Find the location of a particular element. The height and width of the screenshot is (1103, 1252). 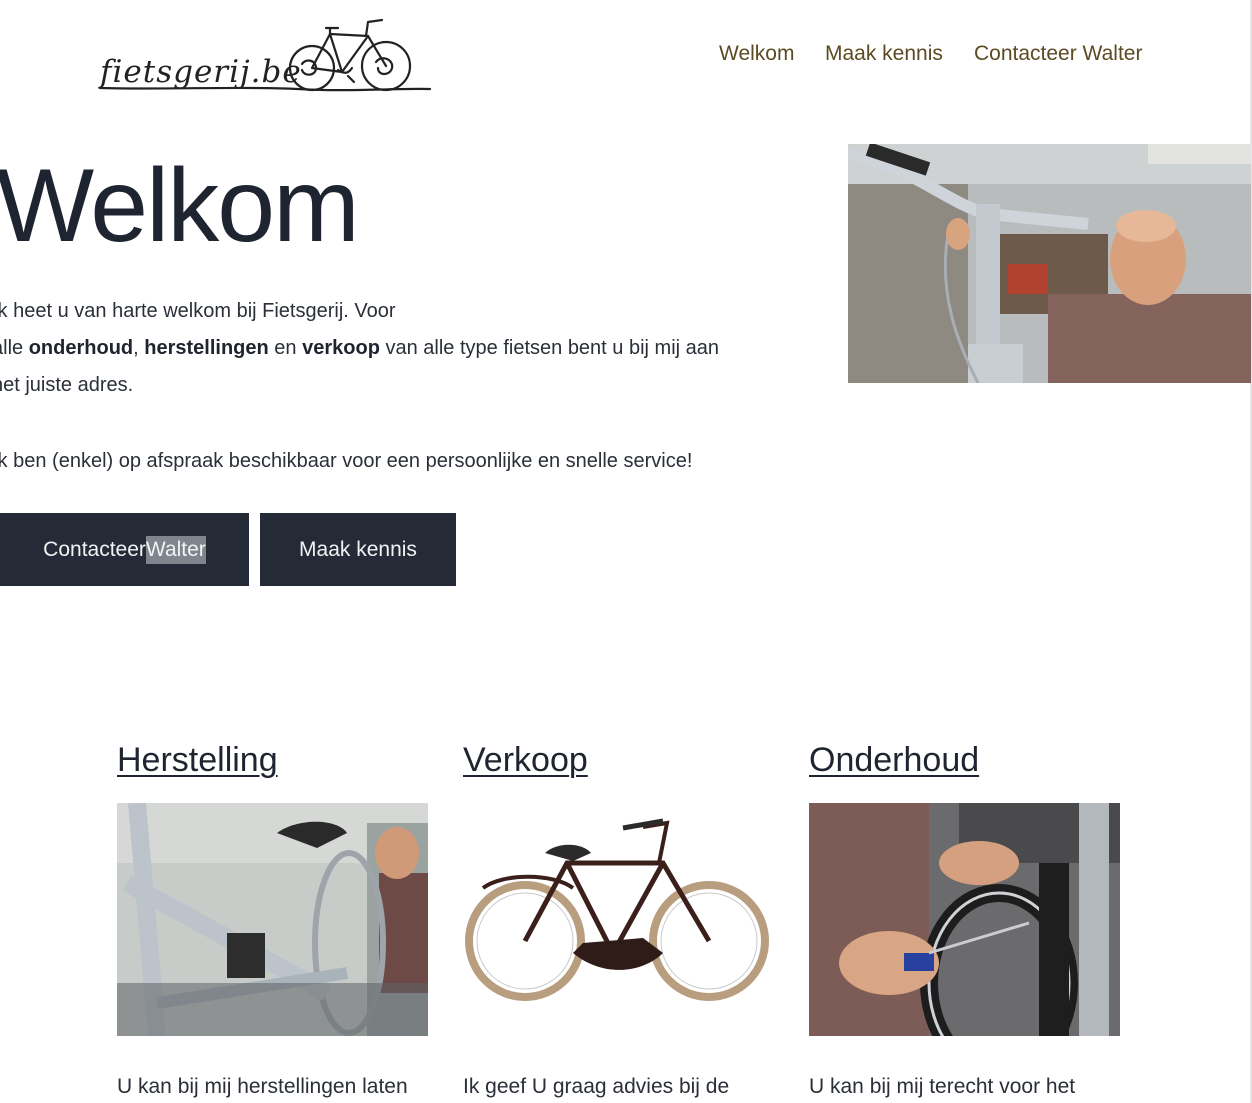

nav-maak-kennis: Maak kennis is located at coordinates (884, 54).